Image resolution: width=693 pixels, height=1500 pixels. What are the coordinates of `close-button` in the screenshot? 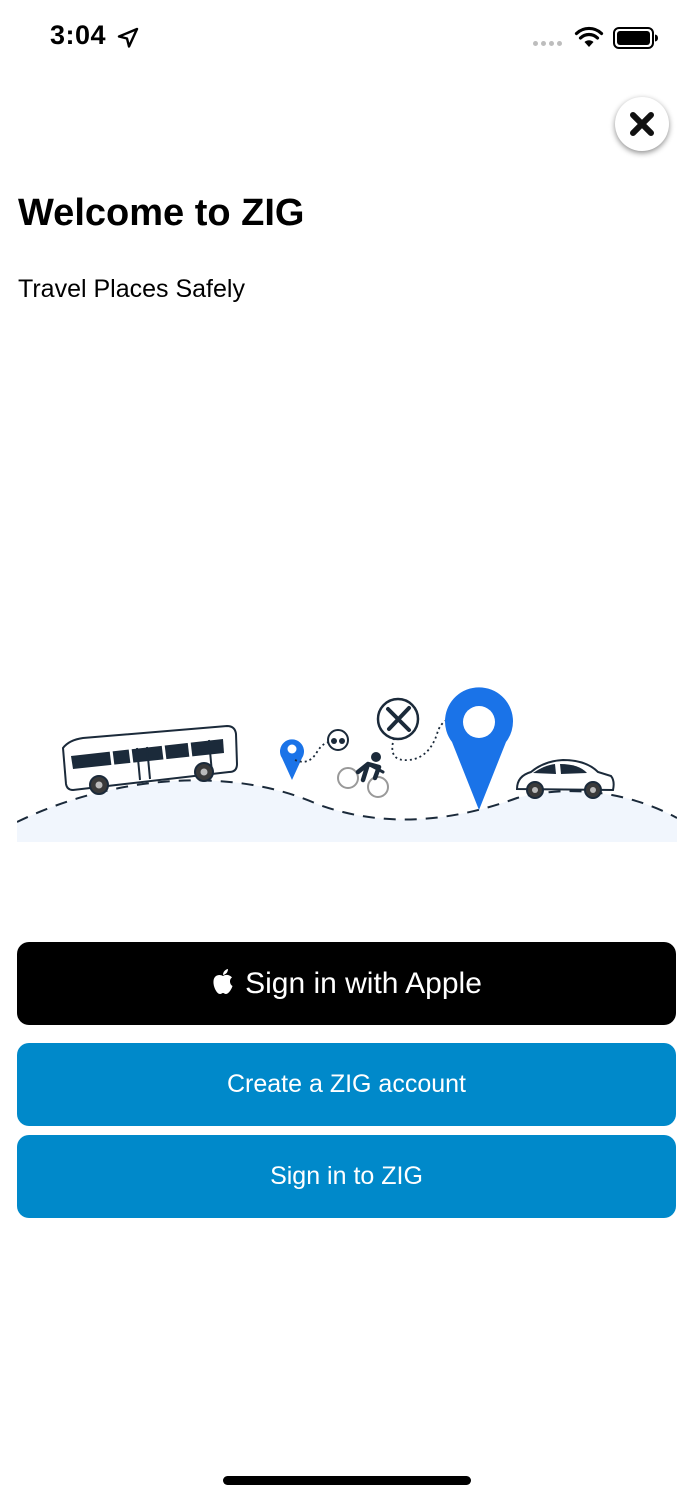 It's located at (642, 124).